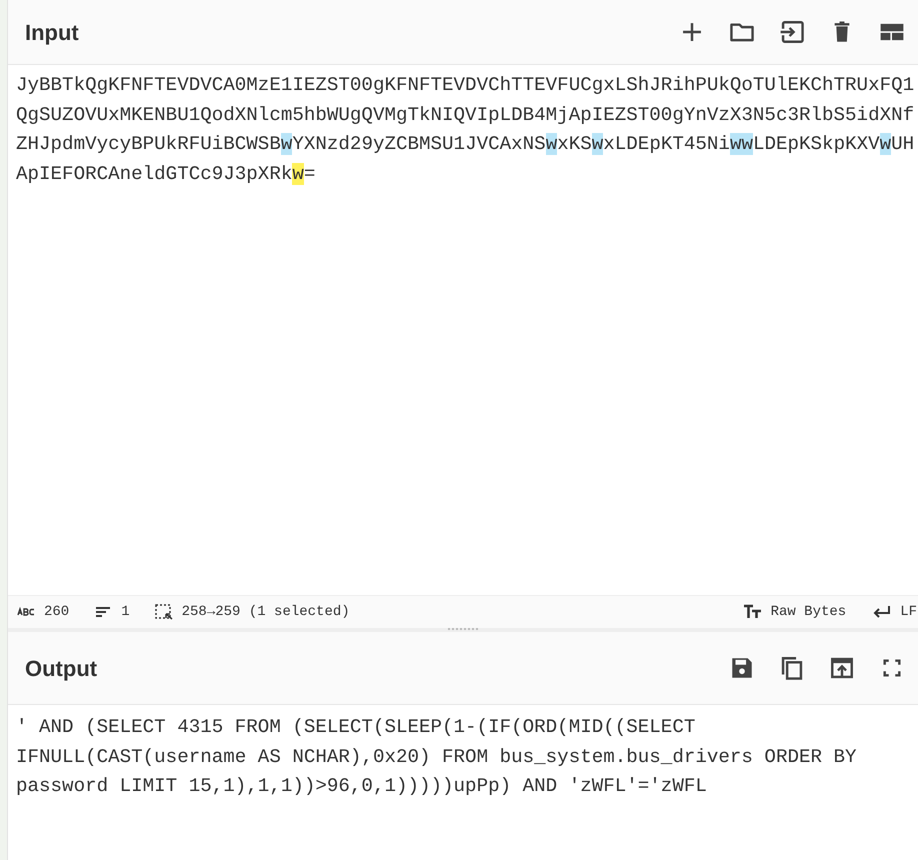  What do you see at coordinates (52, 32) in the screenshot?
I see `panel-title: Input` at bounding box center [52, 32].